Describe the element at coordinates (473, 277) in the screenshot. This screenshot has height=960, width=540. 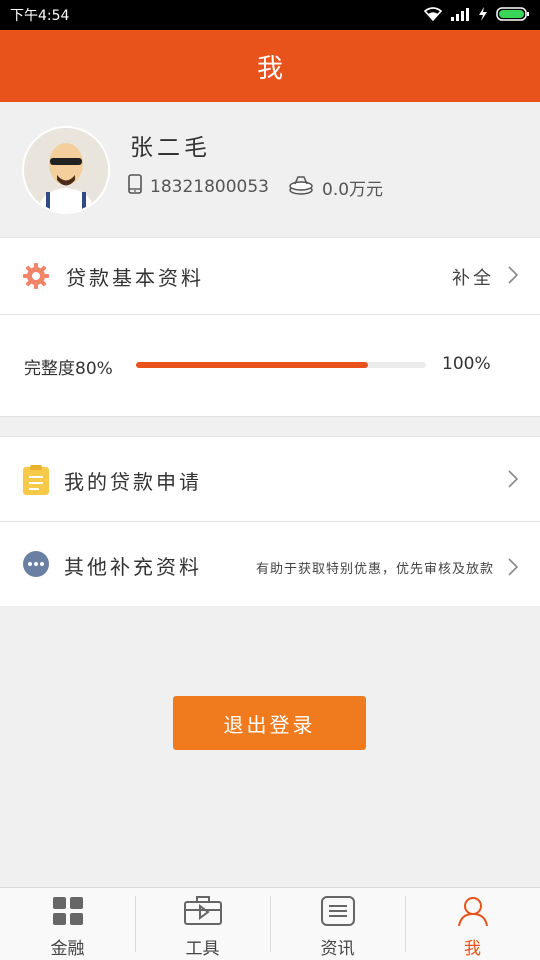
I see `complete-action: 补全` at that location.